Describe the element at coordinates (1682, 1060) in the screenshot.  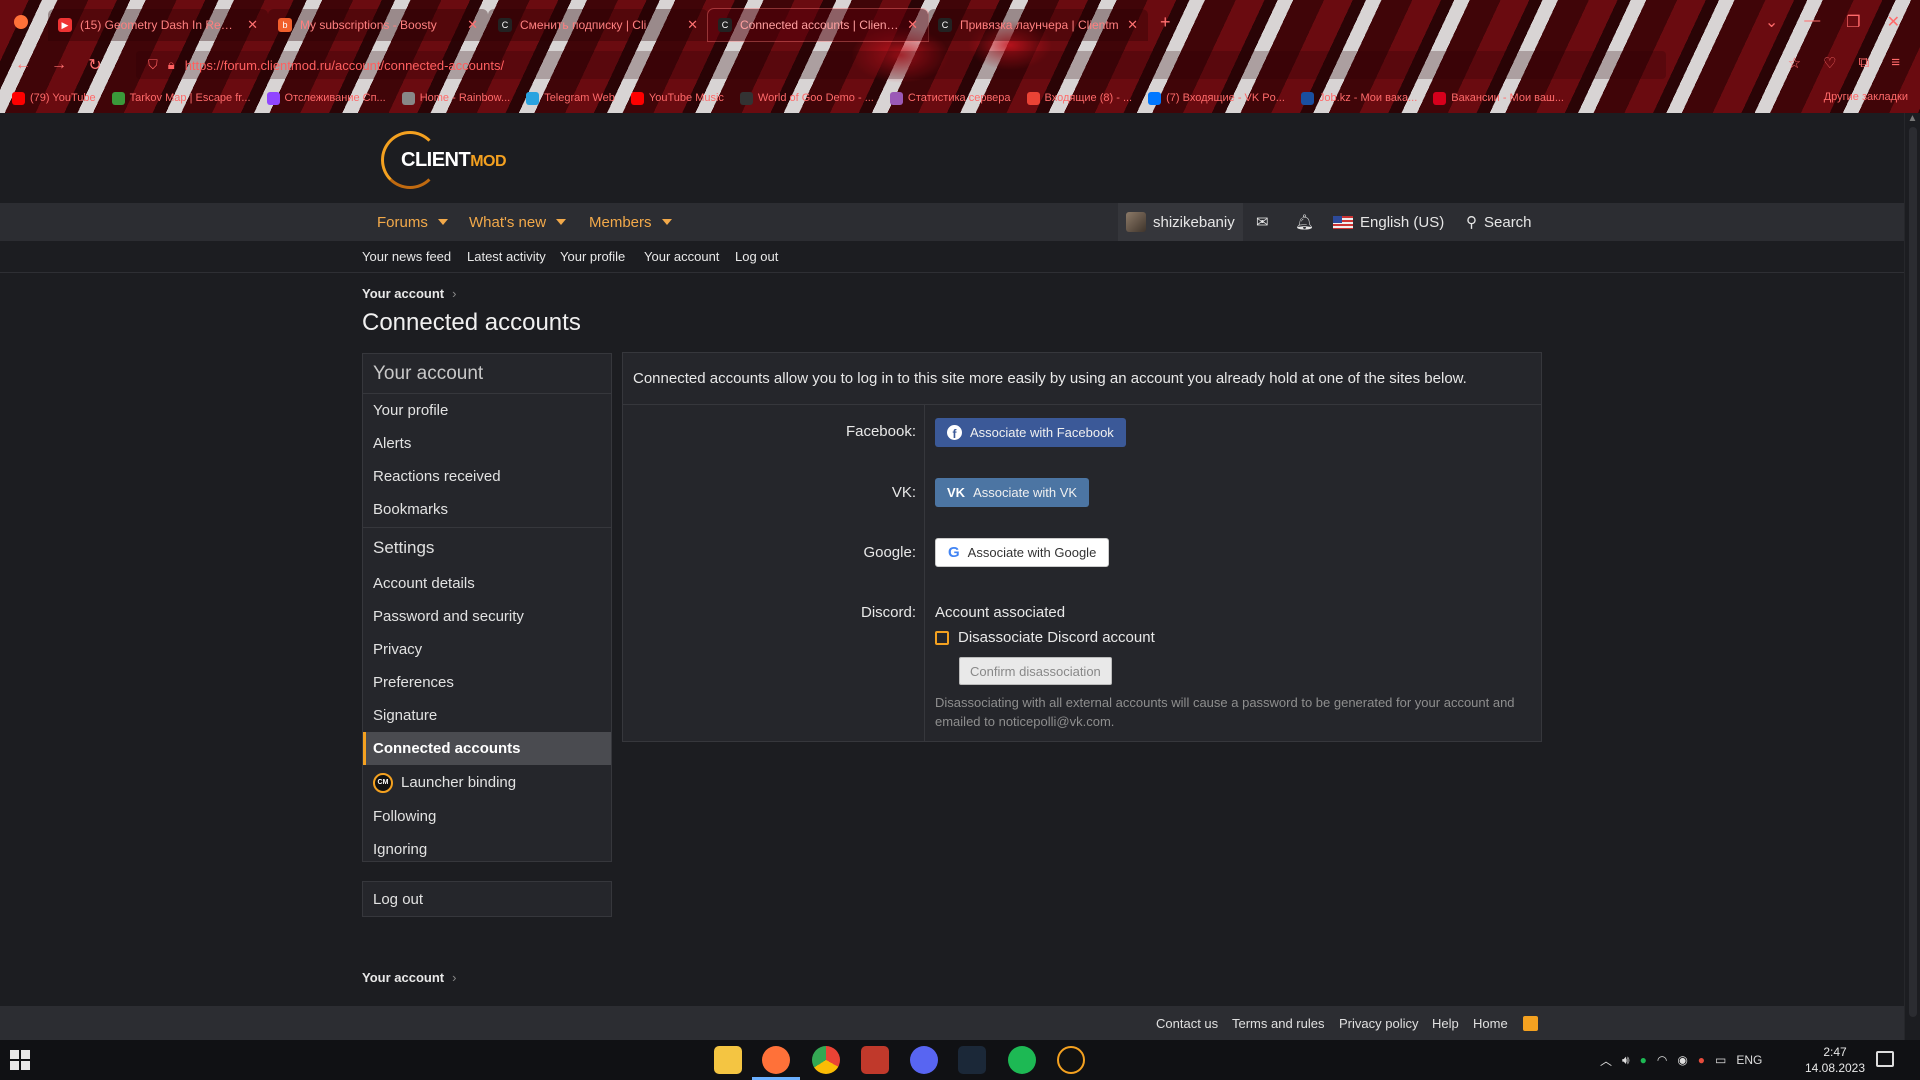
I see `steam-tray-icon: ◉` at that location.